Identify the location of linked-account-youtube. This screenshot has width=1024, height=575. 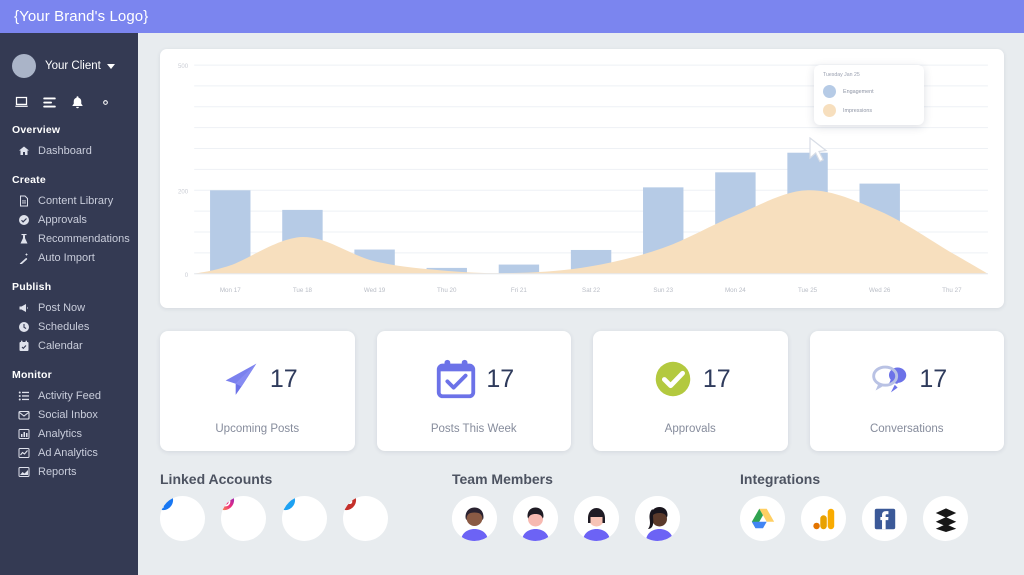
(365, 518).